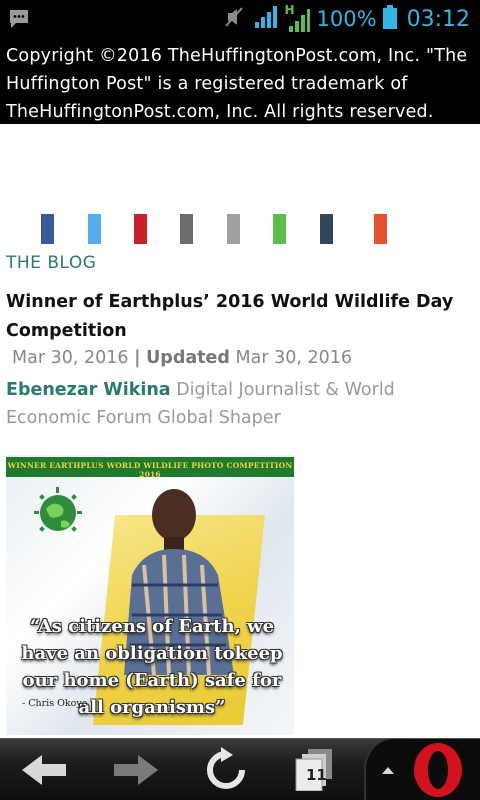 This screenshot has height=800, width=480. Describe the element at coordinates (70, 358) in the screenshot. I see `published-date: Mar 30, 2016` at that location.